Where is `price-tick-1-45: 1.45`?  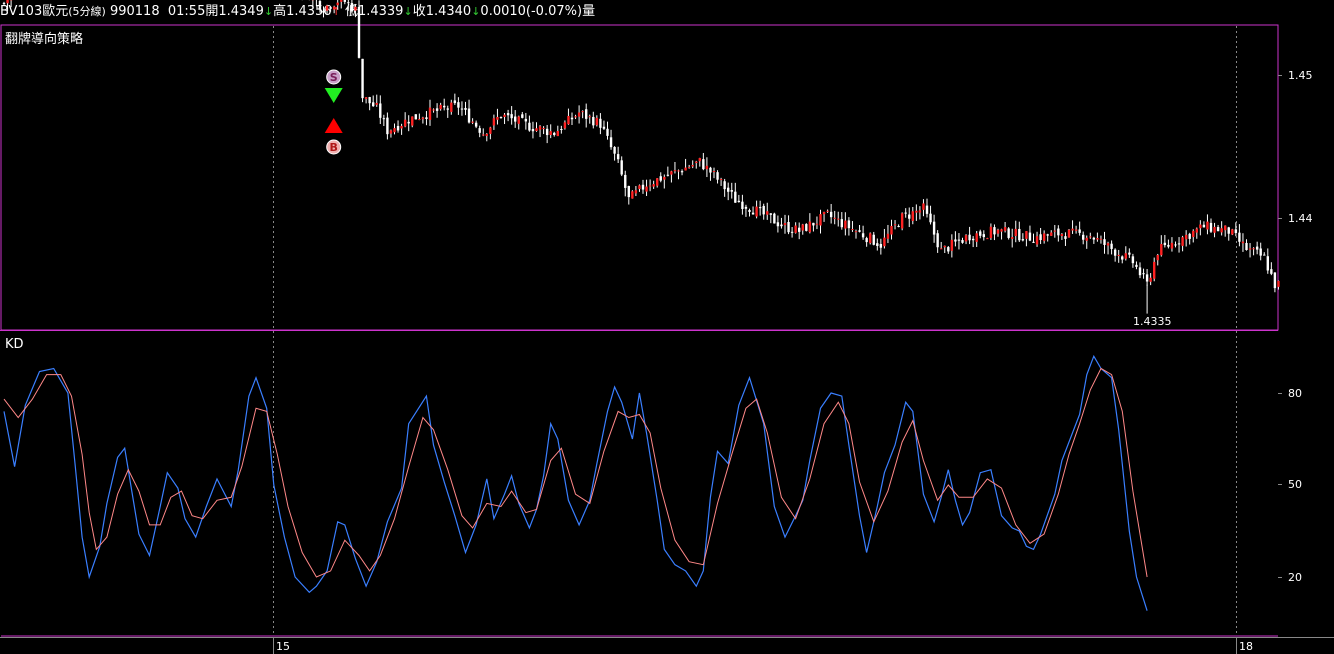
price-tick-1-45: 1.45 is located at coordinates (1300, 75).